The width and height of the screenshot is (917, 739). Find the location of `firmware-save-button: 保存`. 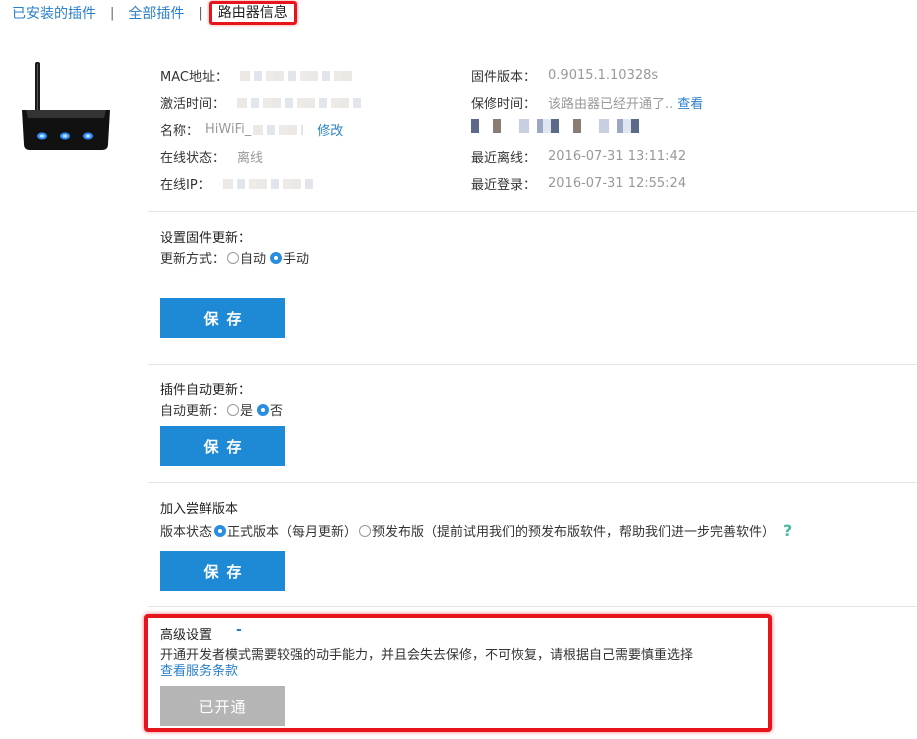

firmware-save-button: 保存 is located at coordinates (222, 318).